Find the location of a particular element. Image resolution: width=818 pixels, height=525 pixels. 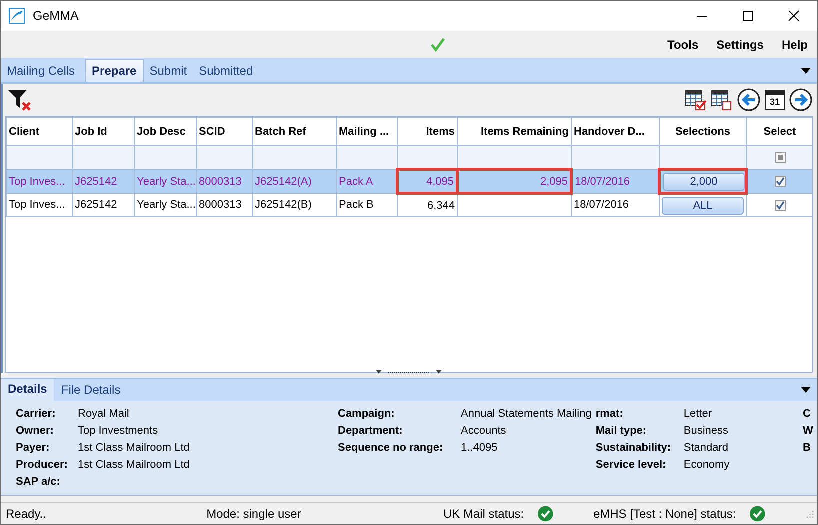

status-message: Ready.. is located at coordinates (27, 513).